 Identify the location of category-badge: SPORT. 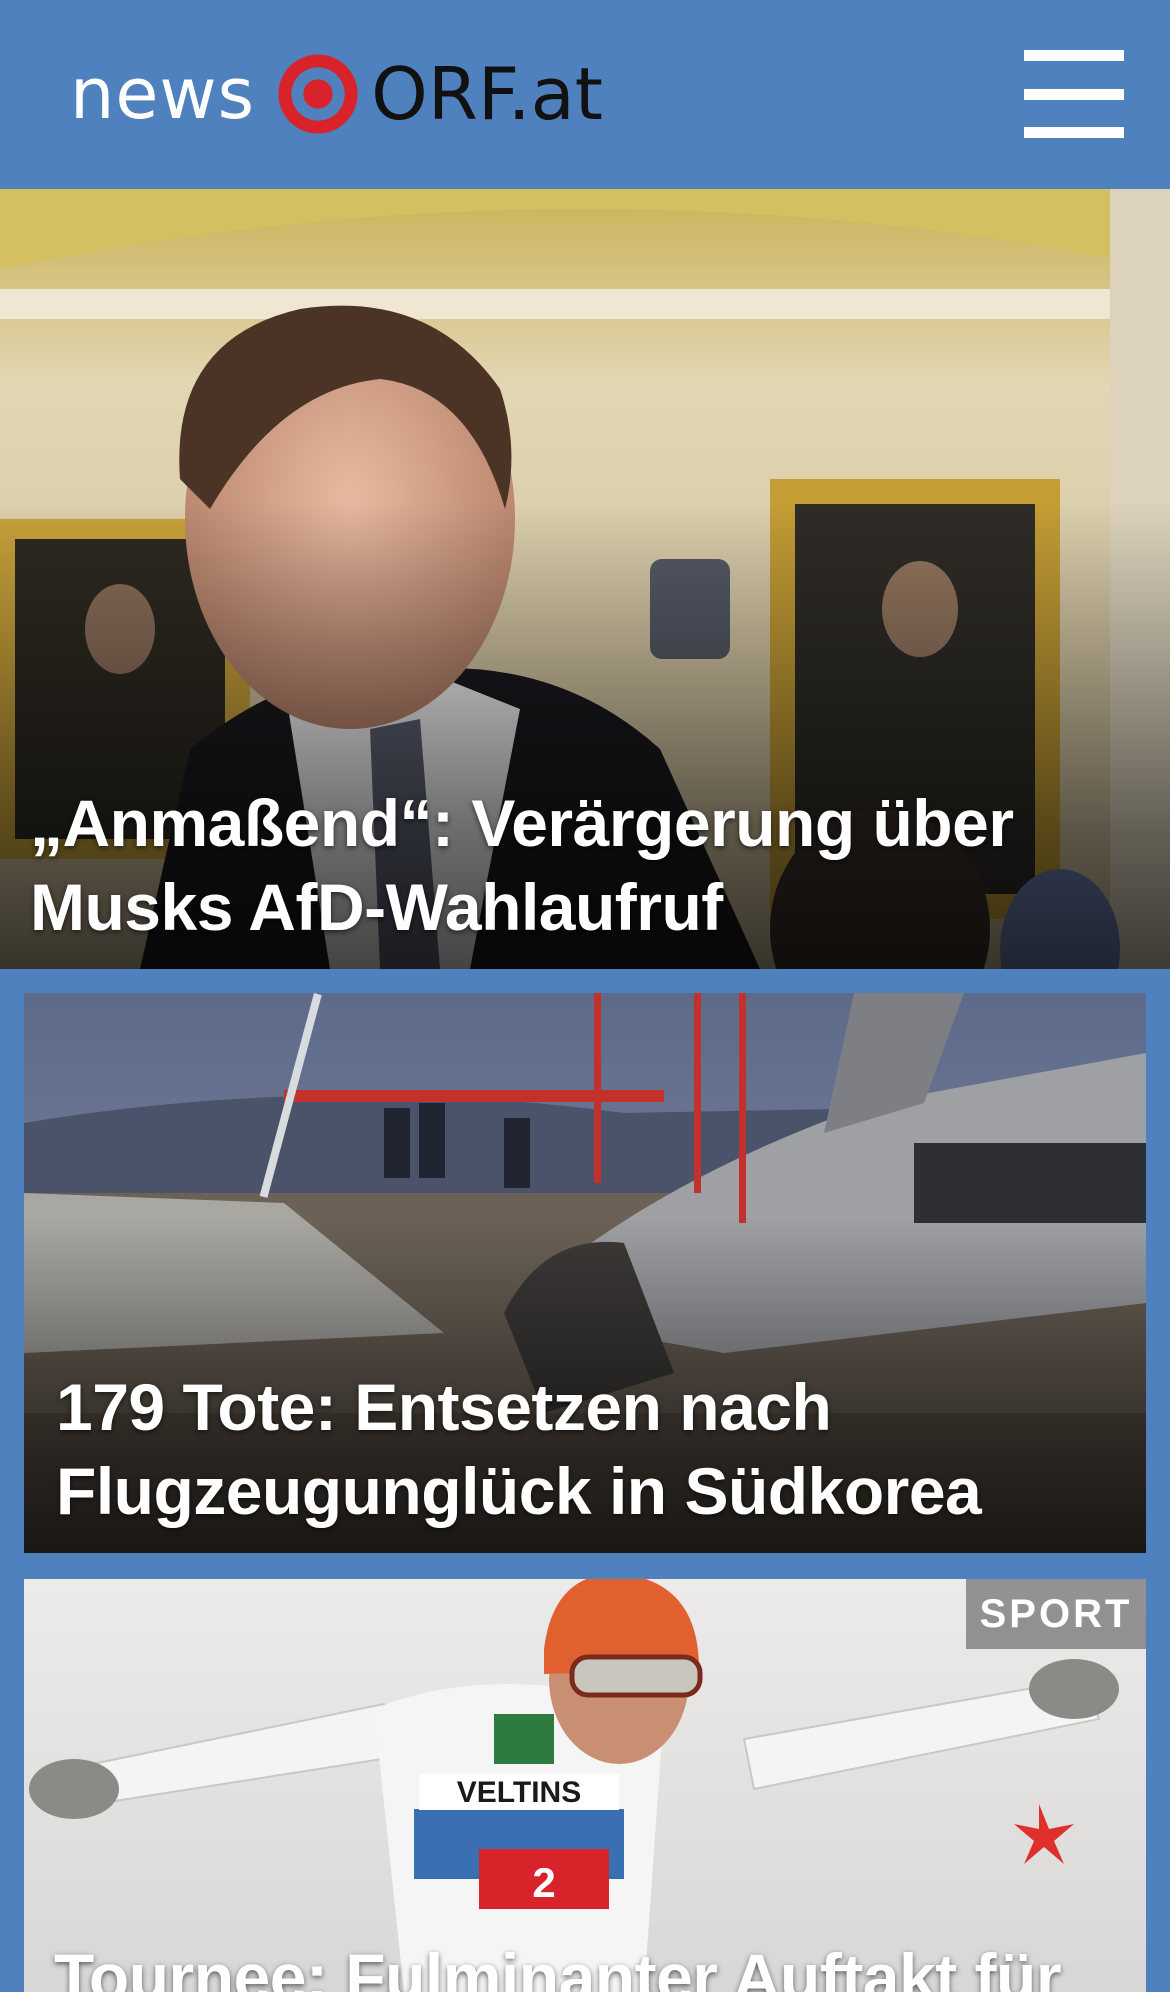
(1056, 1614).